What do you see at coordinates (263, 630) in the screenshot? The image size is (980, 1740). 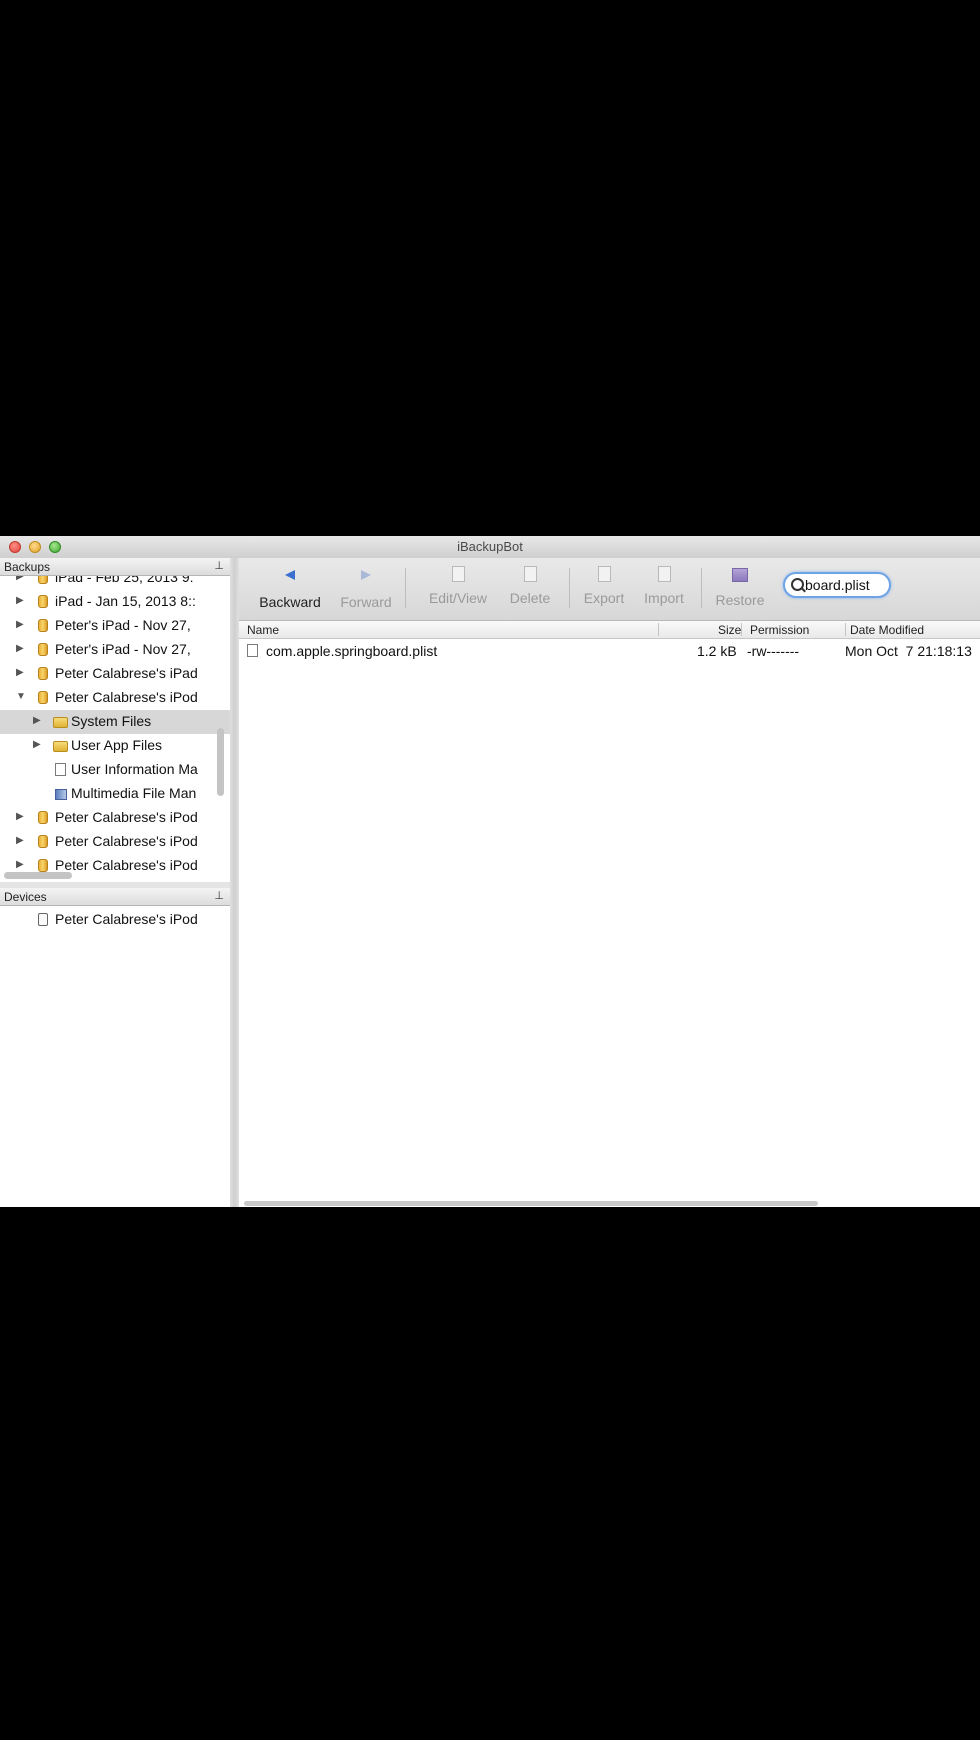 I see `column-header-name: Name` at bounding box center [263, 630].